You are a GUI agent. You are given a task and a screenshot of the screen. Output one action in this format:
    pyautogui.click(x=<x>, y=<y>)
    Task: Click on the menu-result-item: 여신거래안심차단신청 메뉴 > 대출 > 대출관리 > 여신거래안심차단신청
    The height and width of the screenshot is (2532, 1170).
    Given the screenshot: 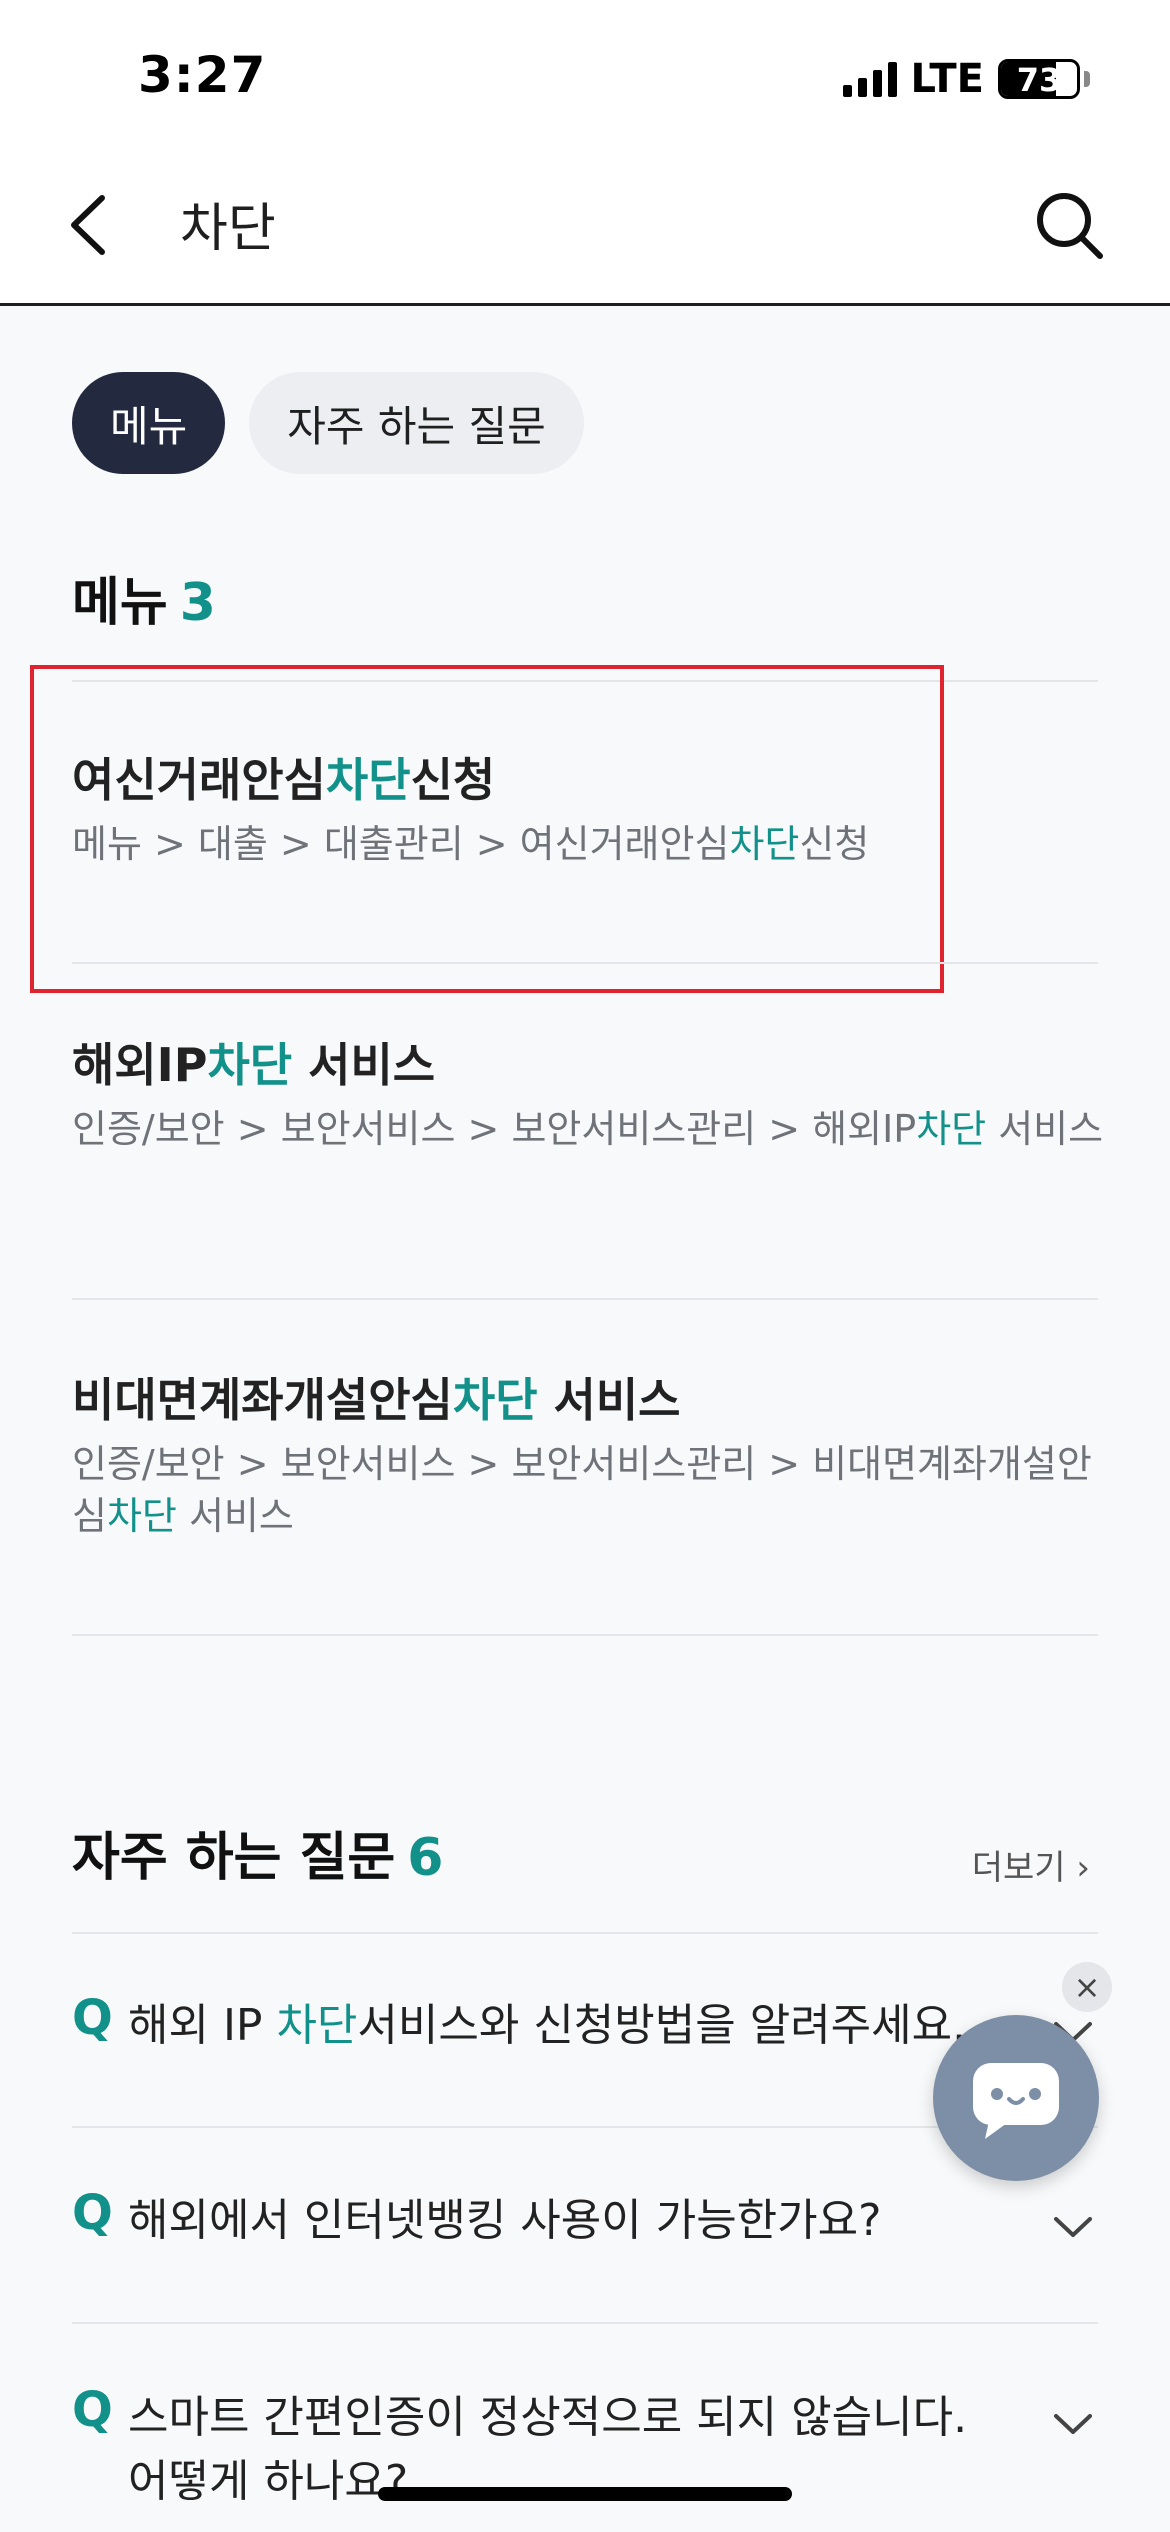 What is the action you would take?
    pyautogui.click(x=592, y=810)
    